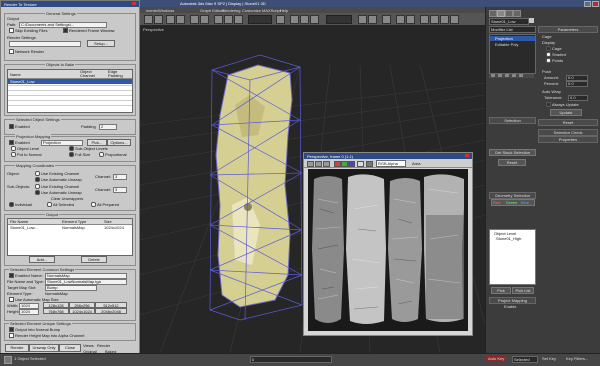  I want to click on rendered-frame-window-checkbox, so click(65, 30).